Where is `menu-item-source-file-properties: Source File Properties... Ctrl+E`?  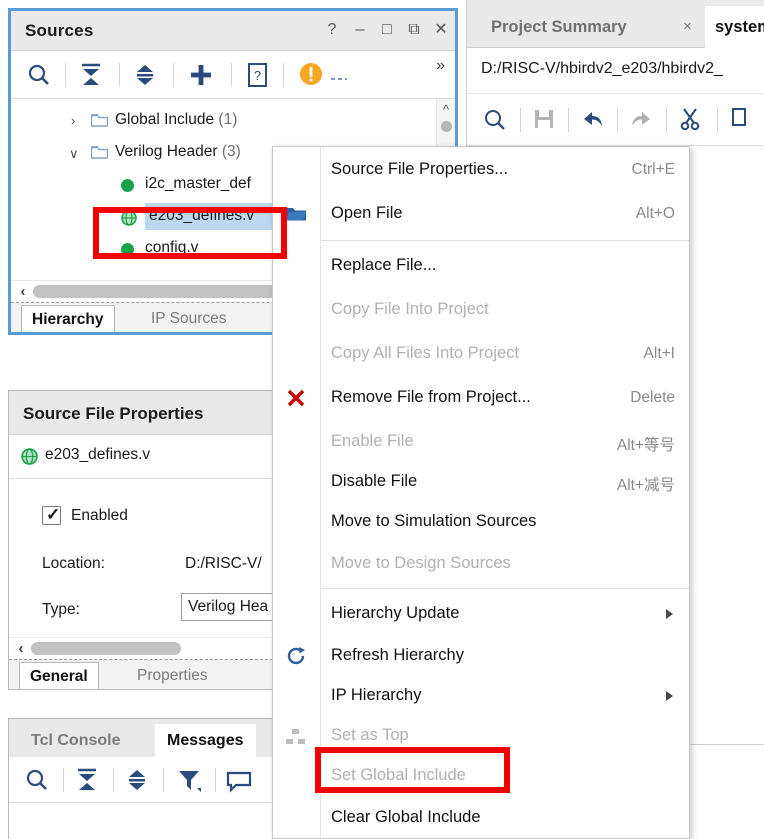
menu-item-source-file-properties: Source File Properties... Ctrl+E is located at coordinates (481, 171).